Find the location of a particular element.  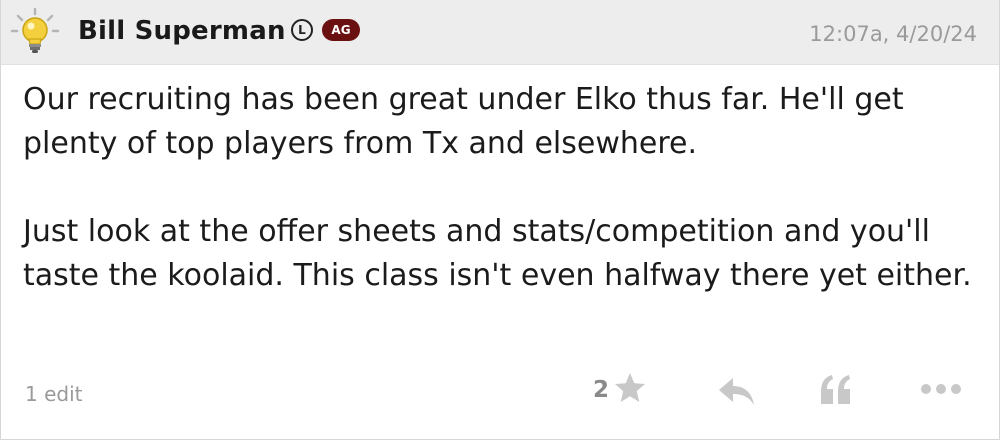

post-header: Bill Superman L AG 12:07a, 4/20/24 is located at coordinates (500, 32).